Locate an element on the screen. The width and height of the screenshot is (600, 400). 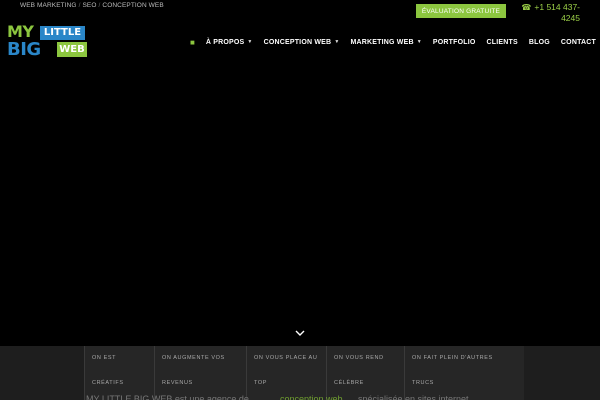
nav-item-label: CLIENTS is located at coordinates (502, 42).